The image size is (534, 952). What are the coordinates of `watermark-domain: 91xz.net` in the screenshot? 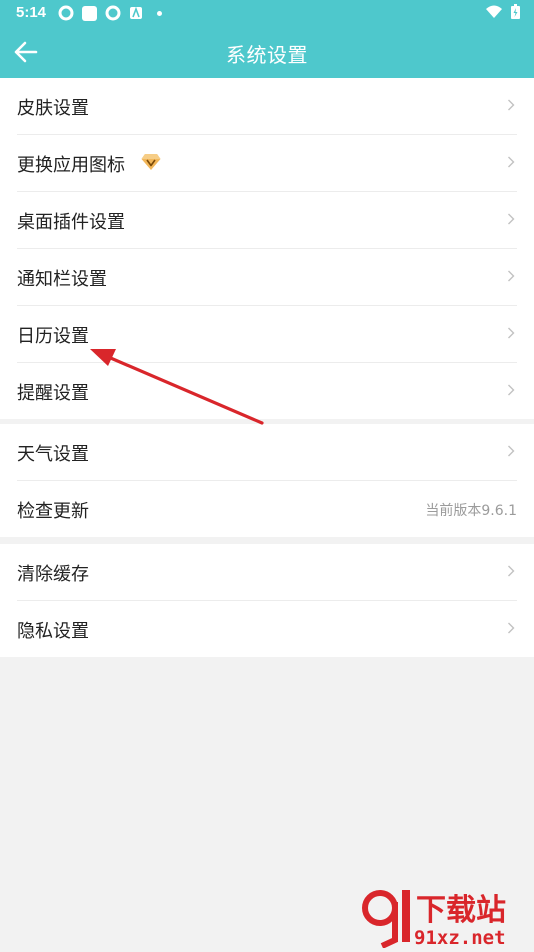 It's located at (460, 937).